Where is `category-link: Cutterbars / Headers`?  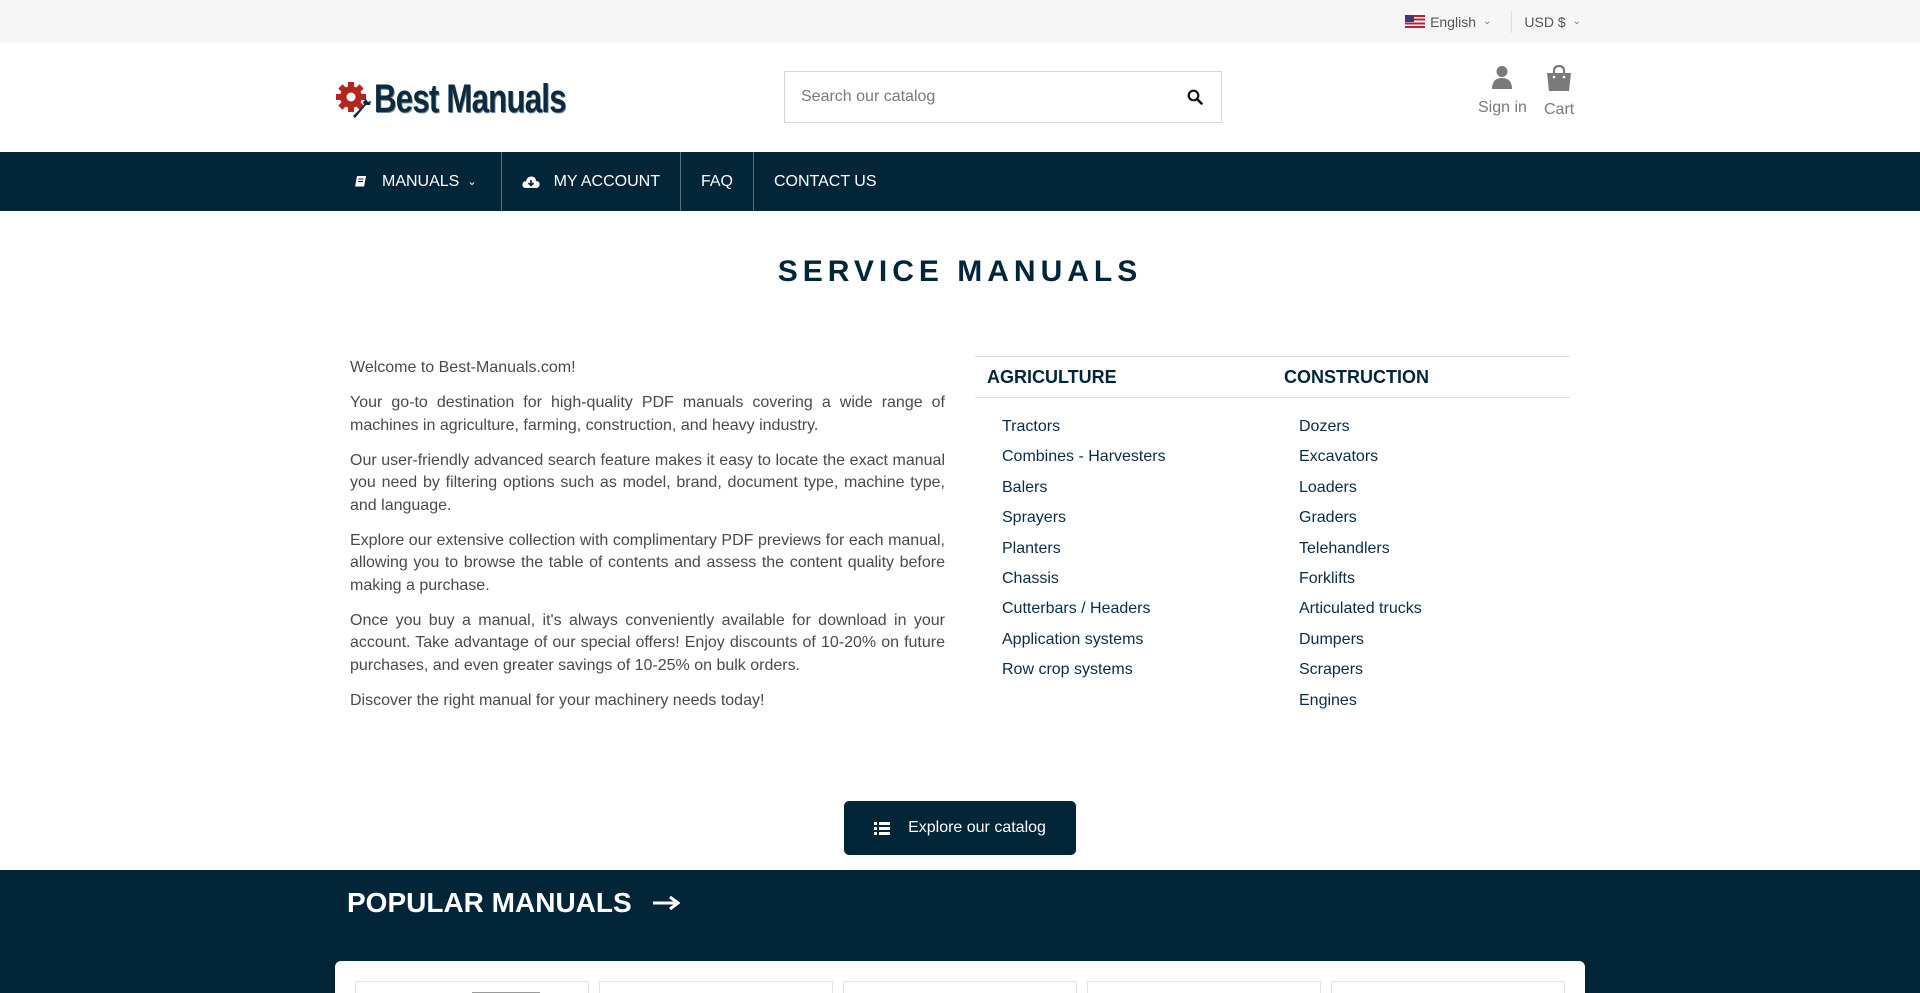
category-link: Cutterbars / Headers is located at coordinates (1137, 609).